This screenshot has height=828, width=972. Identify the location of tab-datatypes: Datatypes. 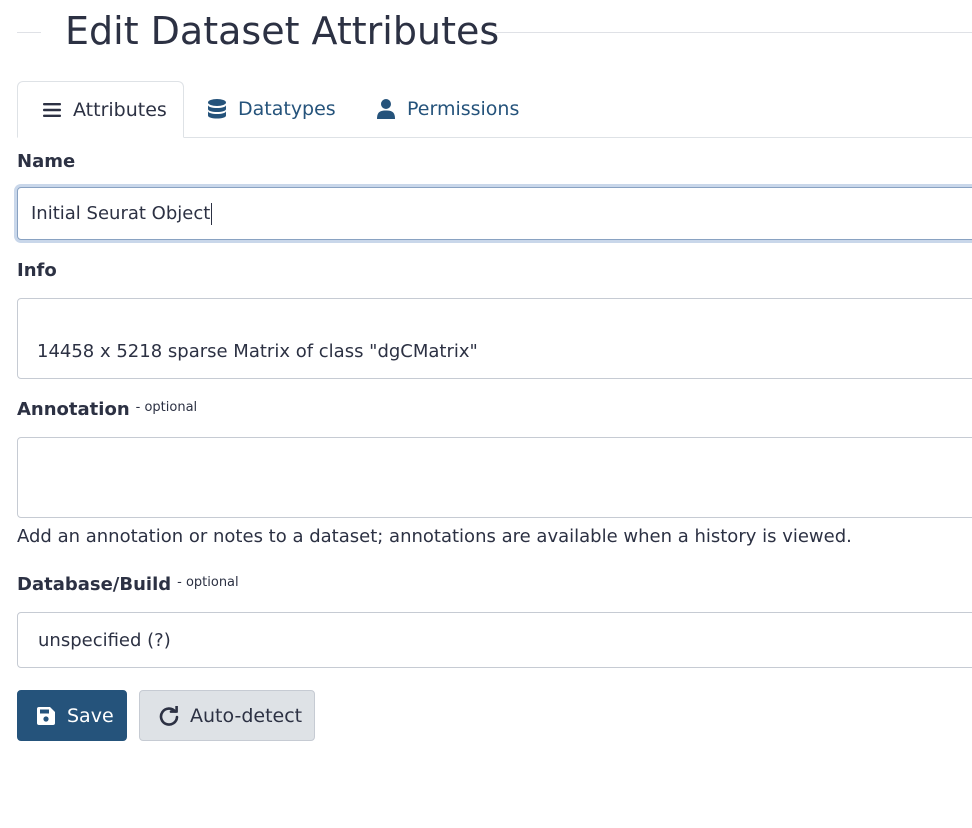
(271, 109).